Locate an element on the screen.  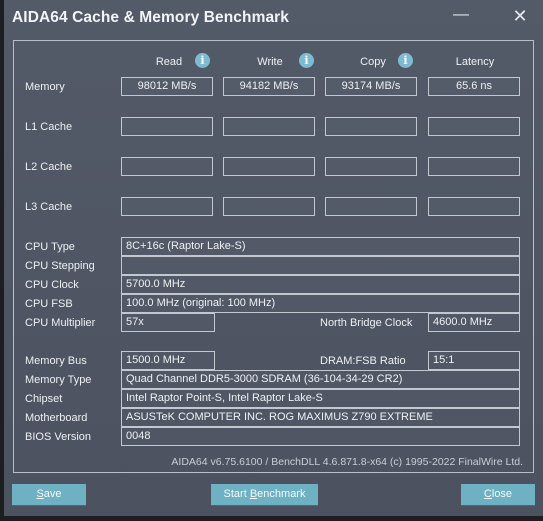
row-label-memory: Memory is located at coordinates (45, 87).